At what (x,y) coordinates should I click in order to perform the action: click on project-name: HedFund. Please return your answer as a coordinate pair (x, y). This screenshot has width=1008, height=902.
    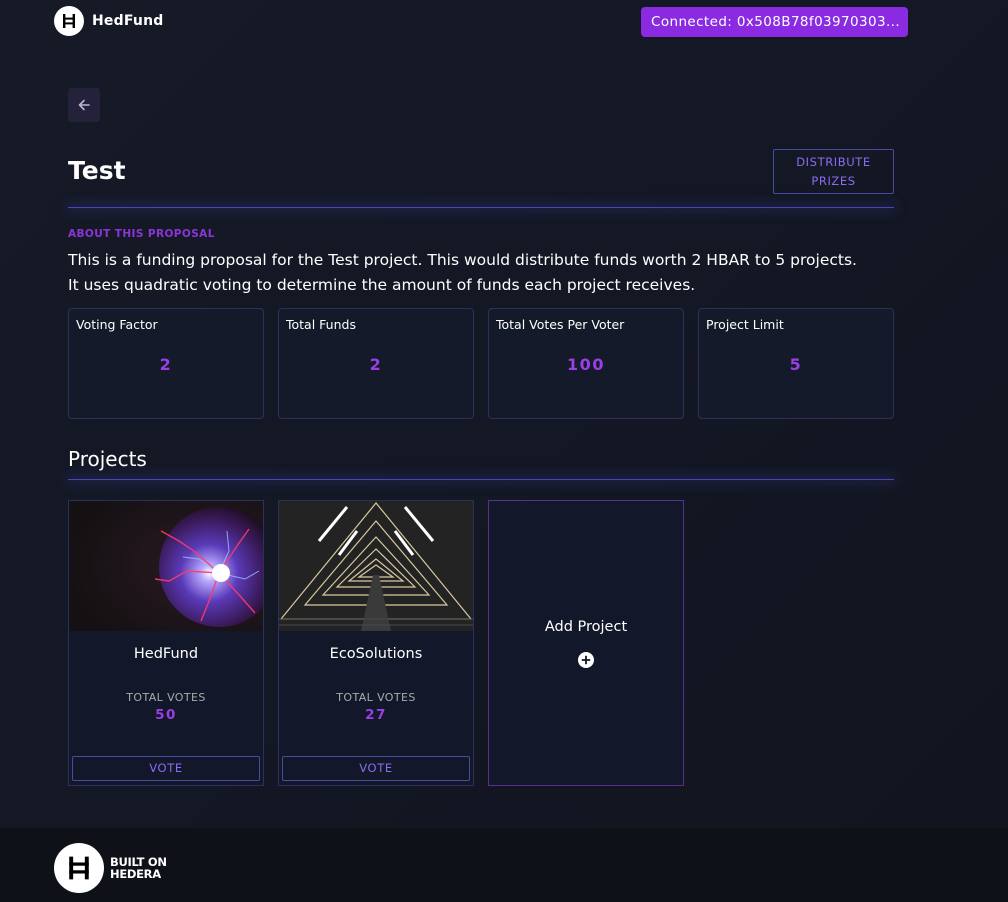
    Looking at the image, I should click on (166, 654).